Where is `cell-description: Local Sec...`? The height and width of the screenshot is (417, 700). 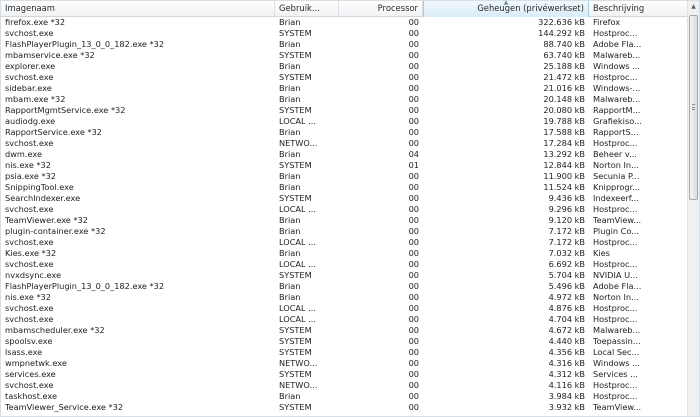
cell-description: Local Sec... is located at coordinates (616, 352).